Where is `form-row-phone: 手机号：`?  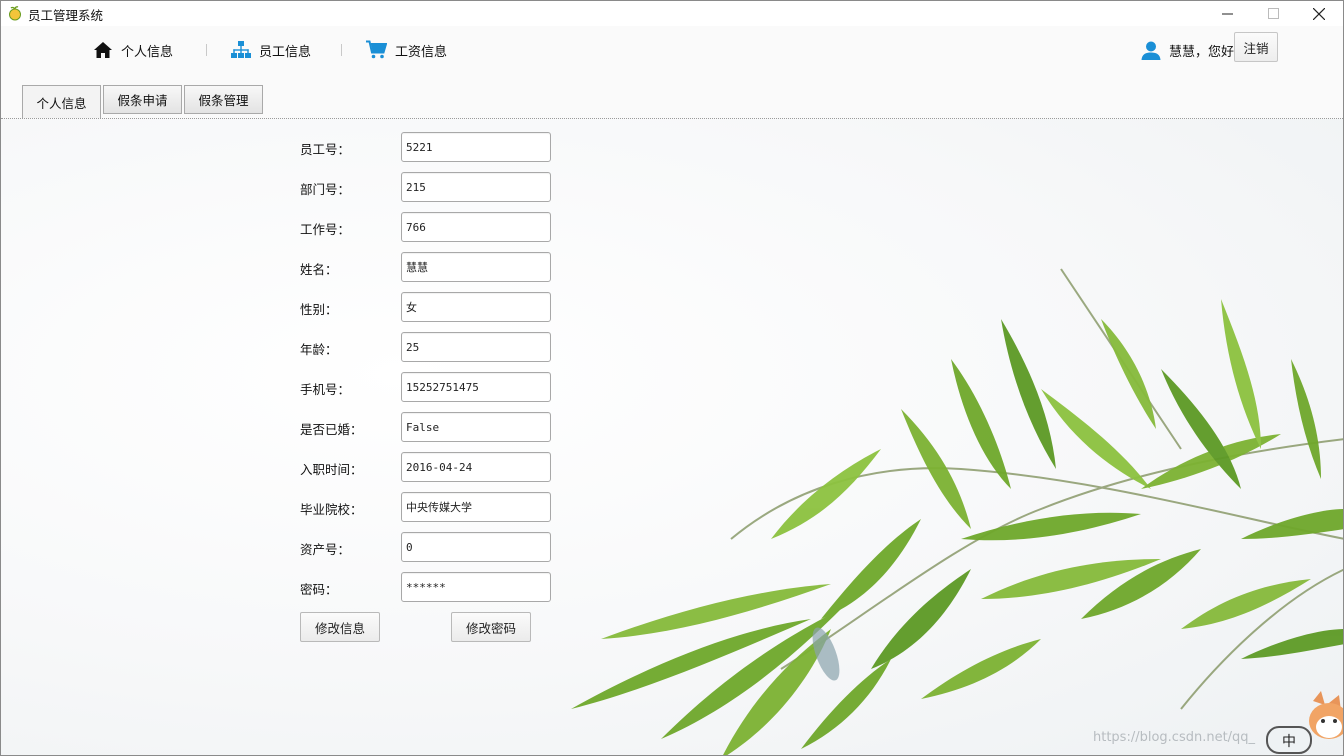 form-row-phone: 手机号： is located at coordinates (301, 387).